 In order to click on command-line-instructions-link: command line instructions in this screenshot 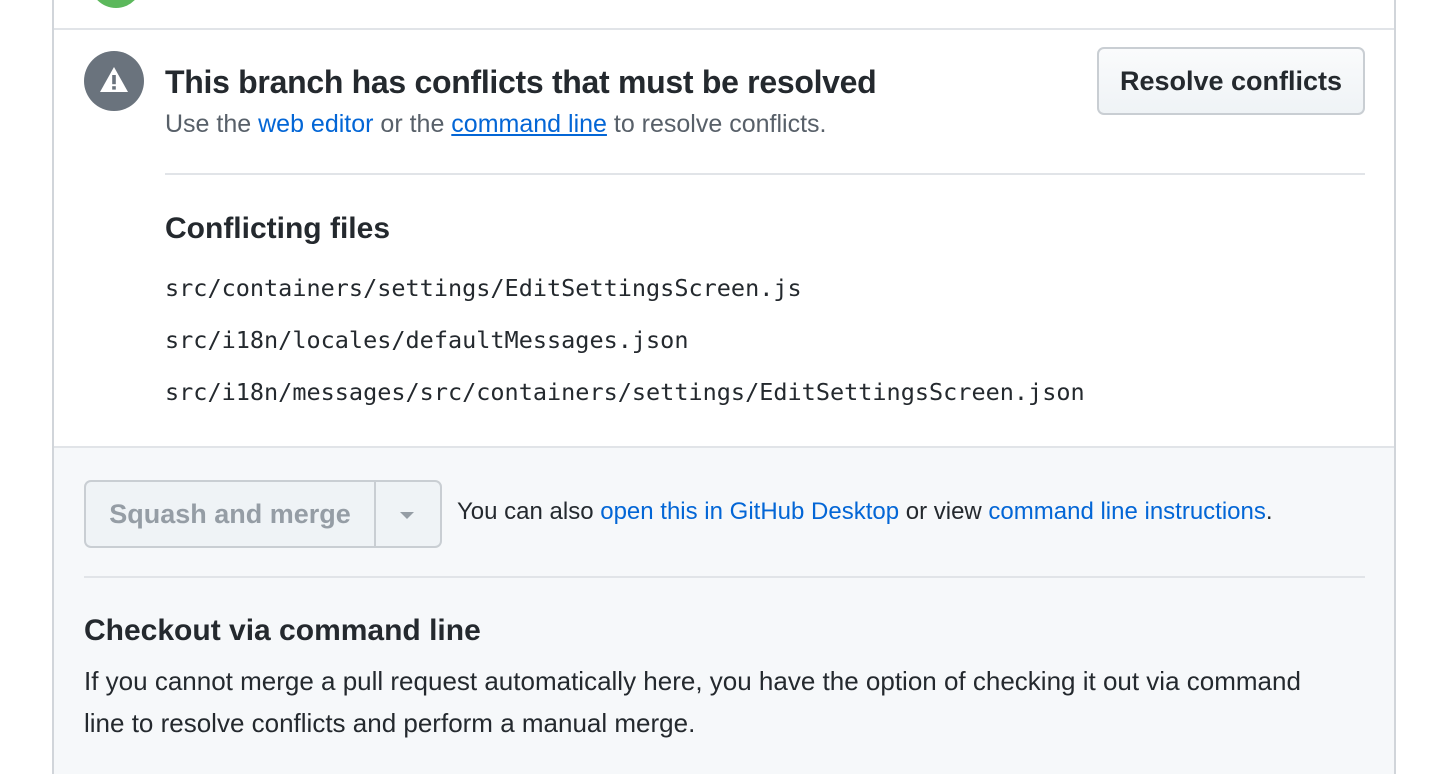, I will do `click(1126, 511)`.